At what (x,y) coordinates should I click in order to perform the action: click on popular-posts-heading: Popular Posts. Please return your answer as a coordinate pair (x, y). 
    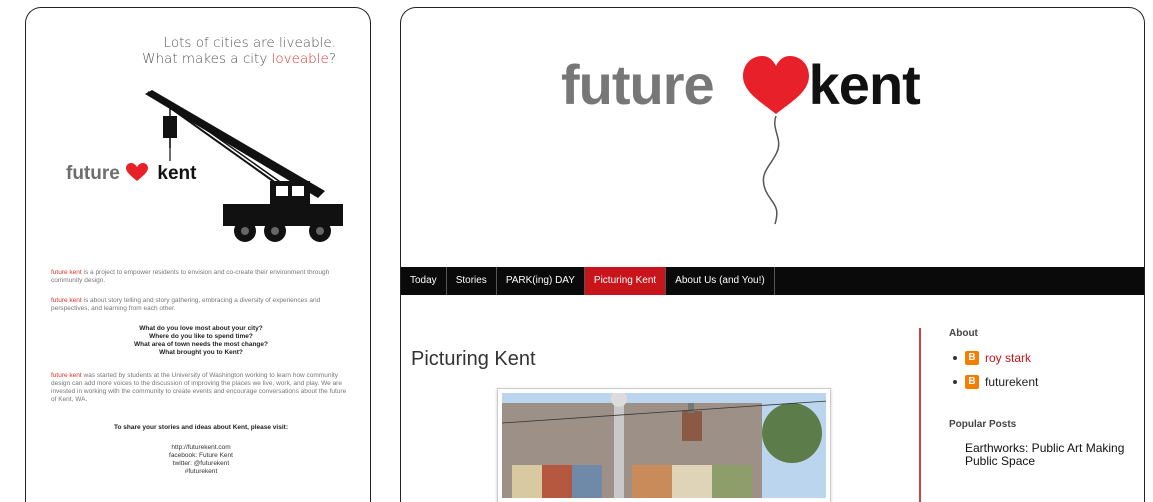
    Looking at the image, I should click on (983, 424).